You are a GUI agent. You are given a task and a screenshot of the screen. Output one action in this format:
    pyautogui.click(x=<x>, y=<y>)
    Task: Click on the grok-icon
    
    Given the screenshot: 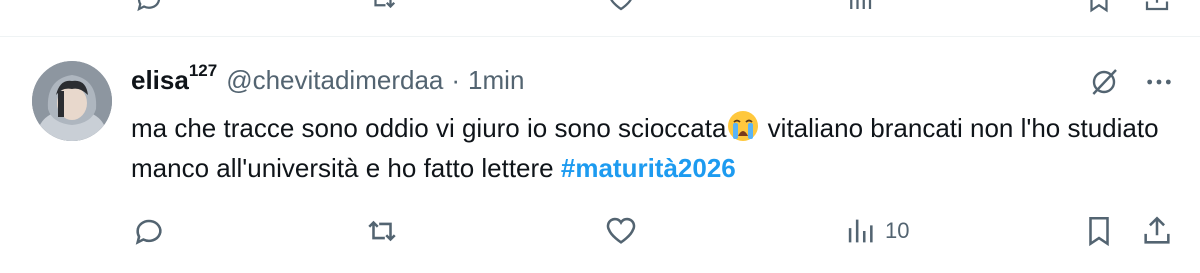 What is the action you would take?
    pyautogui.click(x=1104, y=84)
    